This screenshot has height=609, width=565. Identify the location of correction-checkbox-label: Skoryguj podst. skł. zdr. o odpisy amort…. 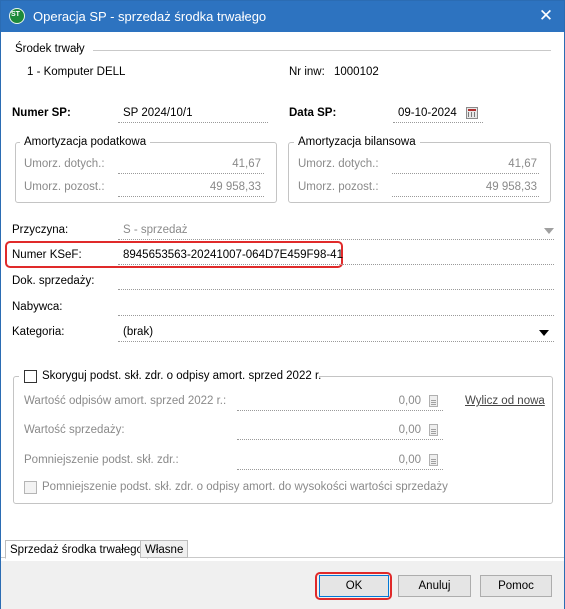
(181, 376).